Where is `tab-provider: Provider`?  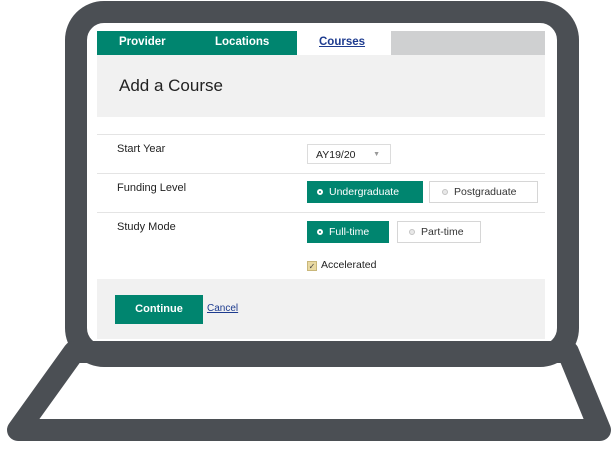 tab-provider: Provider is located at coordinates (142, 43).